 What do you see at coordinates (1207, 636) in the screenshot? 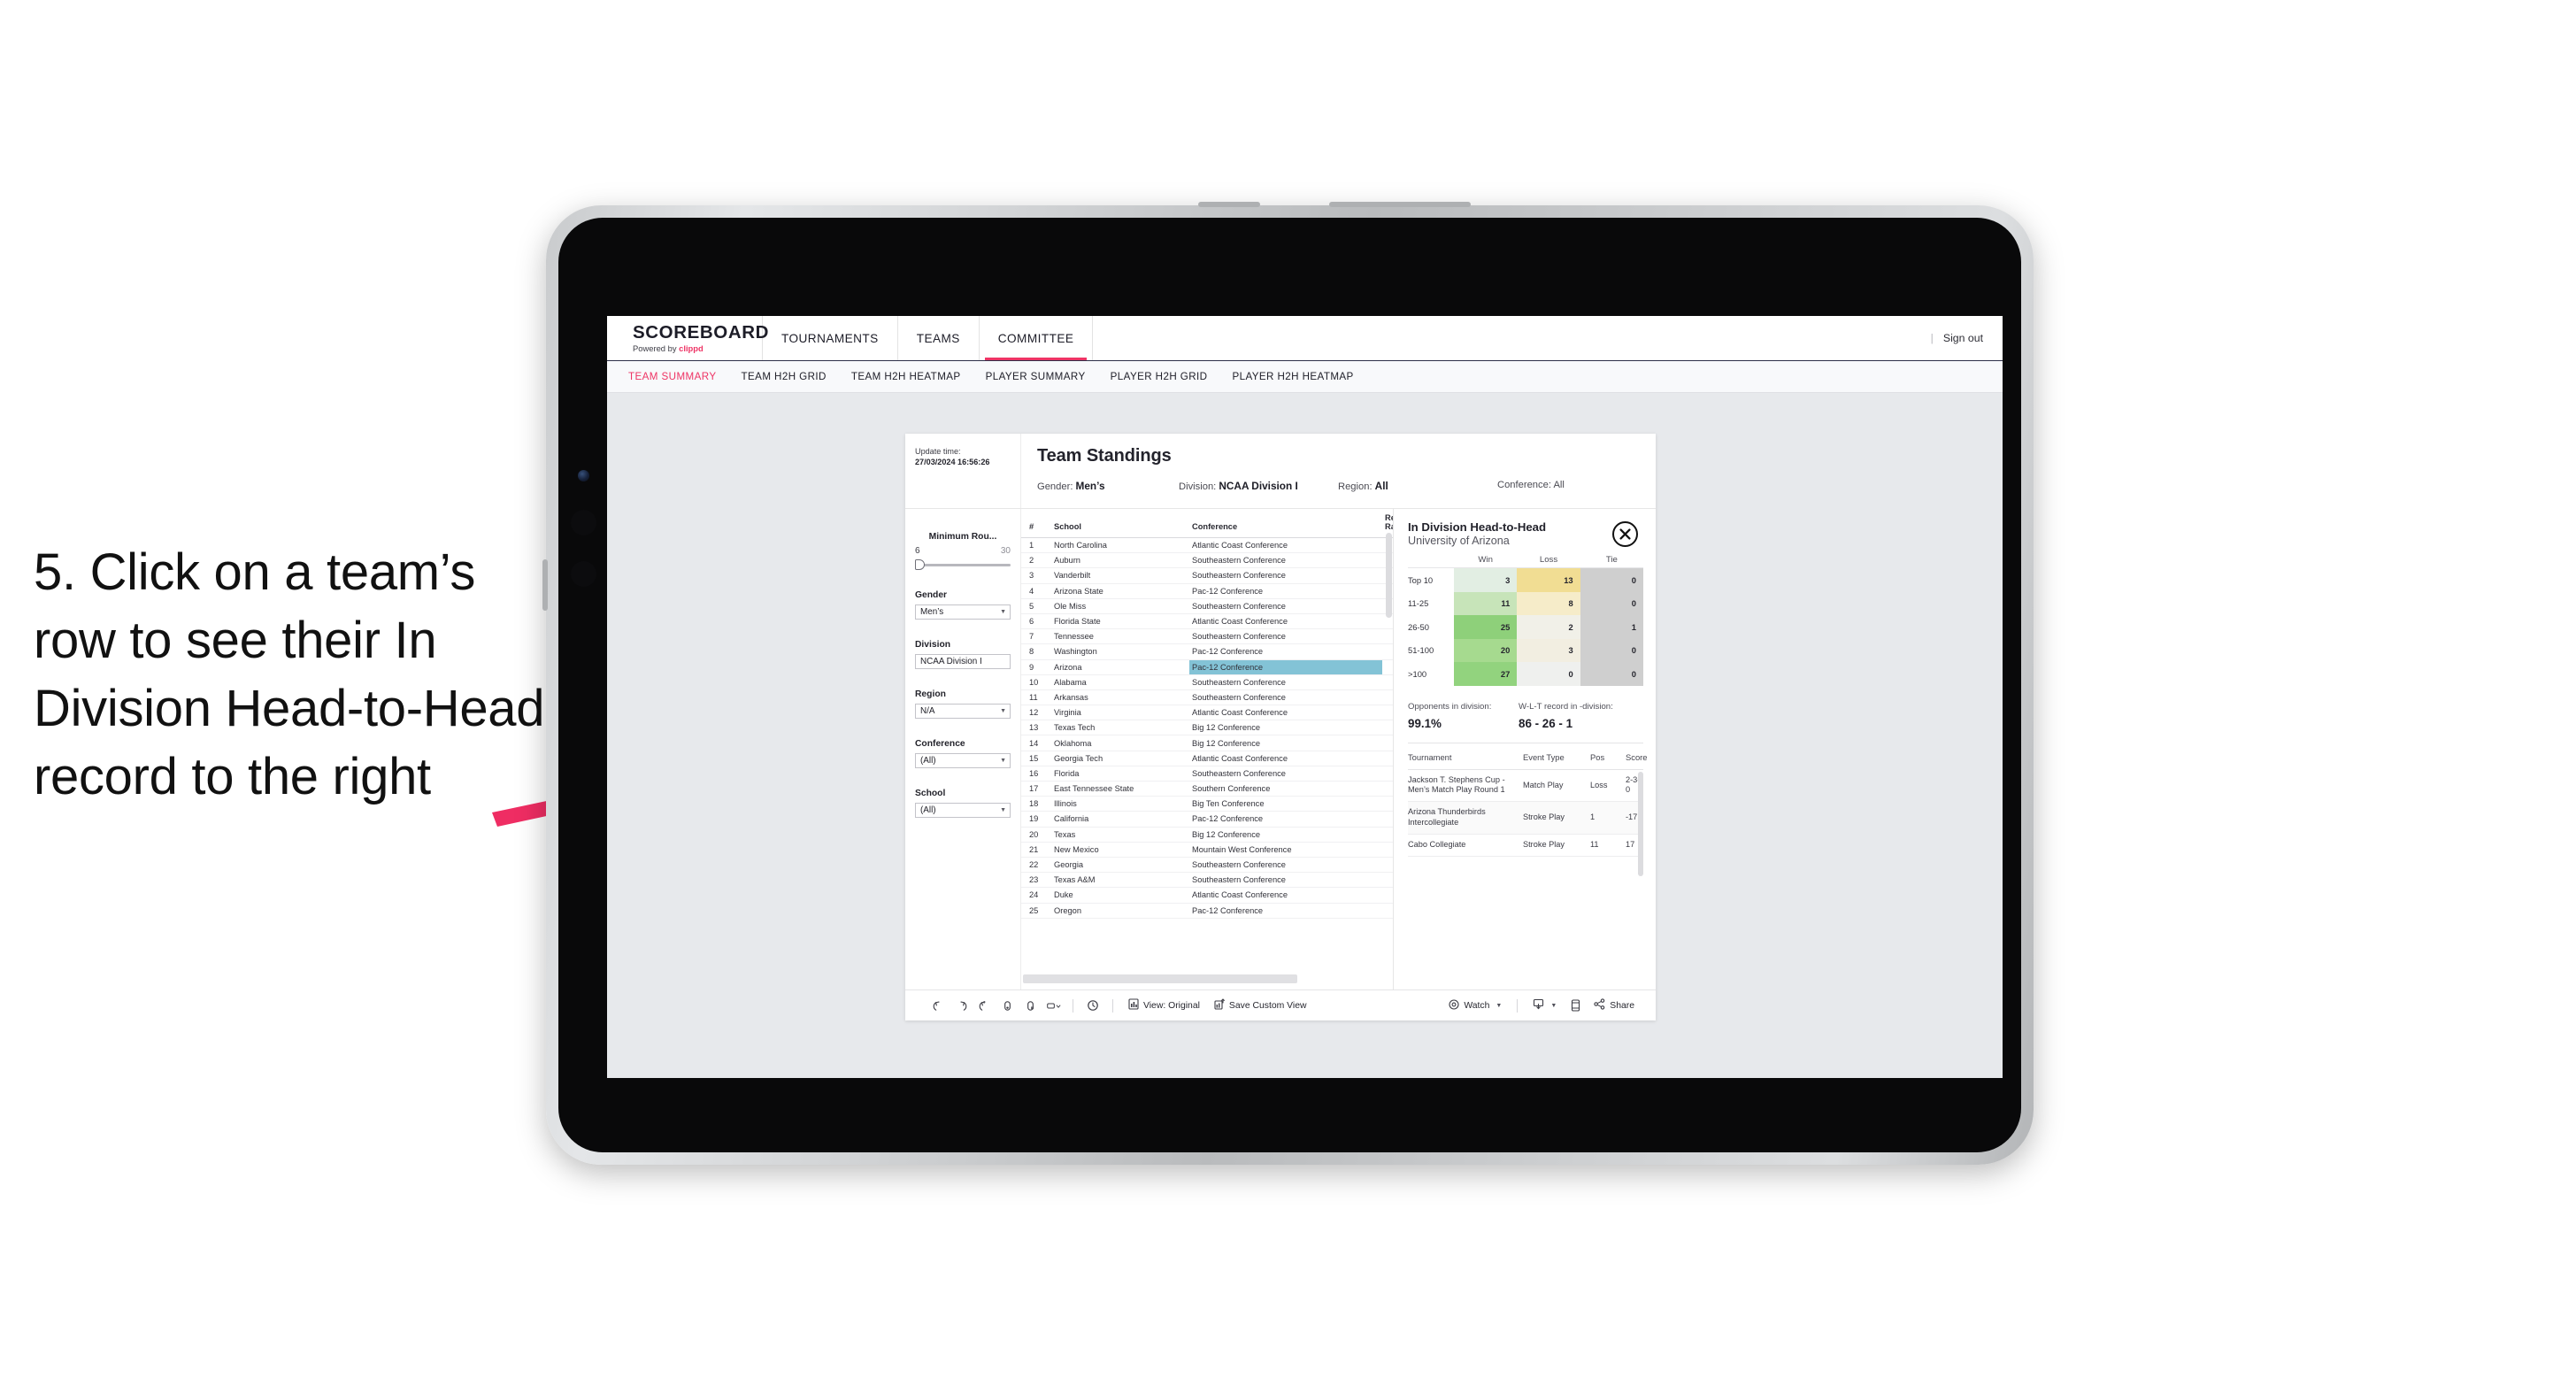
I see `table-row: 7TennesseeSoutheastern Conference-46182` at bounding box center [1207, 636].